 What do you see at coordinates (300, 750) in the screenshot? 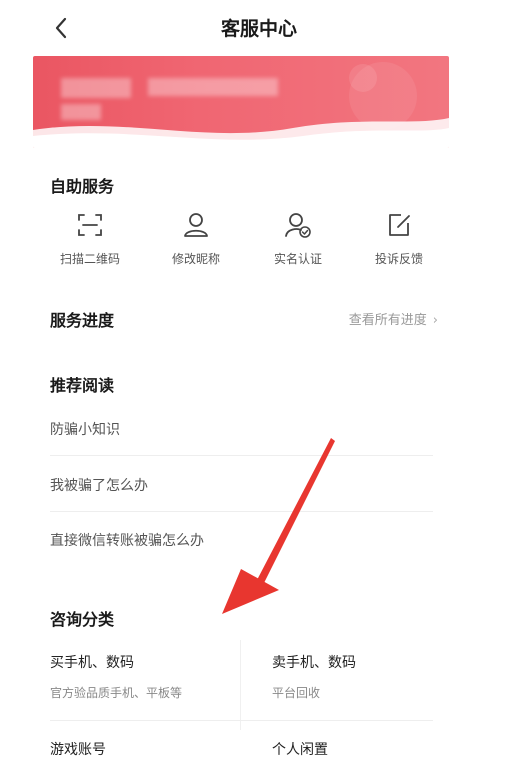
I see `category-name: 个人闲置` at bounding box center [300, 750].